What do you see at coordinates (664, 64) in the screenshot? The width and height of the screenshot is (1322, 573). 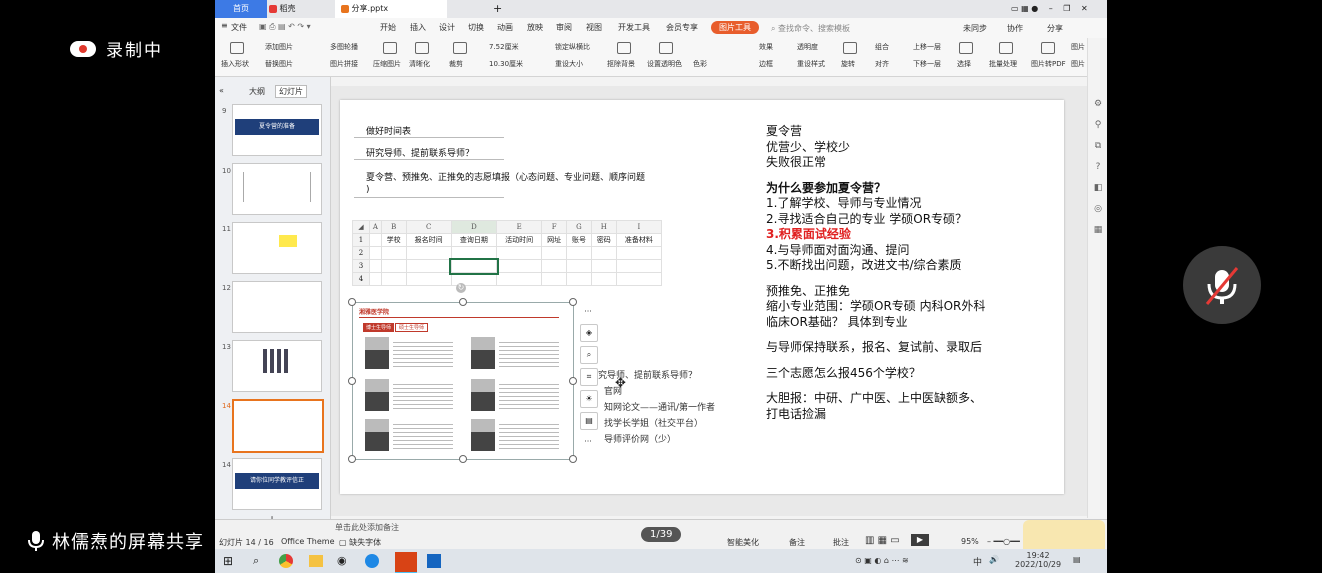 I see `set-transparent-button: 设置透明色` at bounding box center [664, 64].